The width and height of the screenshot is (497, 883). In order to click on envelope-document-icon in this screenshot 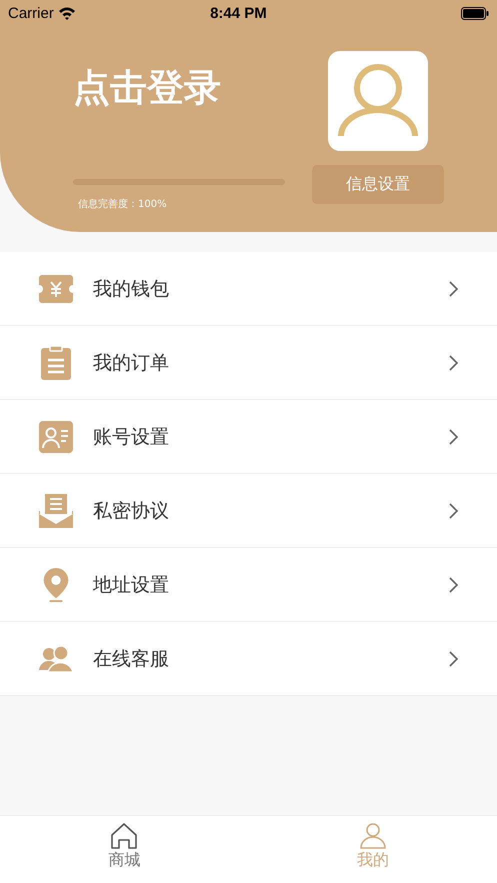, I will do `click(56, 511)`.